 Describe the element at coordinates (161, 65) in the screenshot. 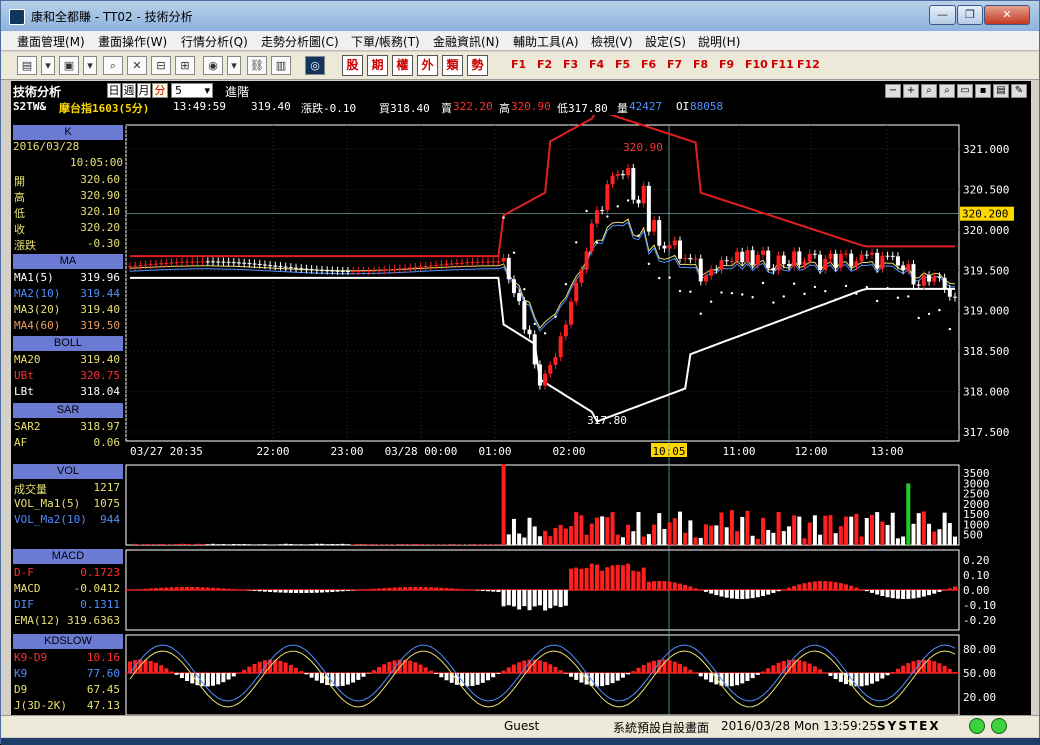

I see `split-window-icon: ⊟` at that location.